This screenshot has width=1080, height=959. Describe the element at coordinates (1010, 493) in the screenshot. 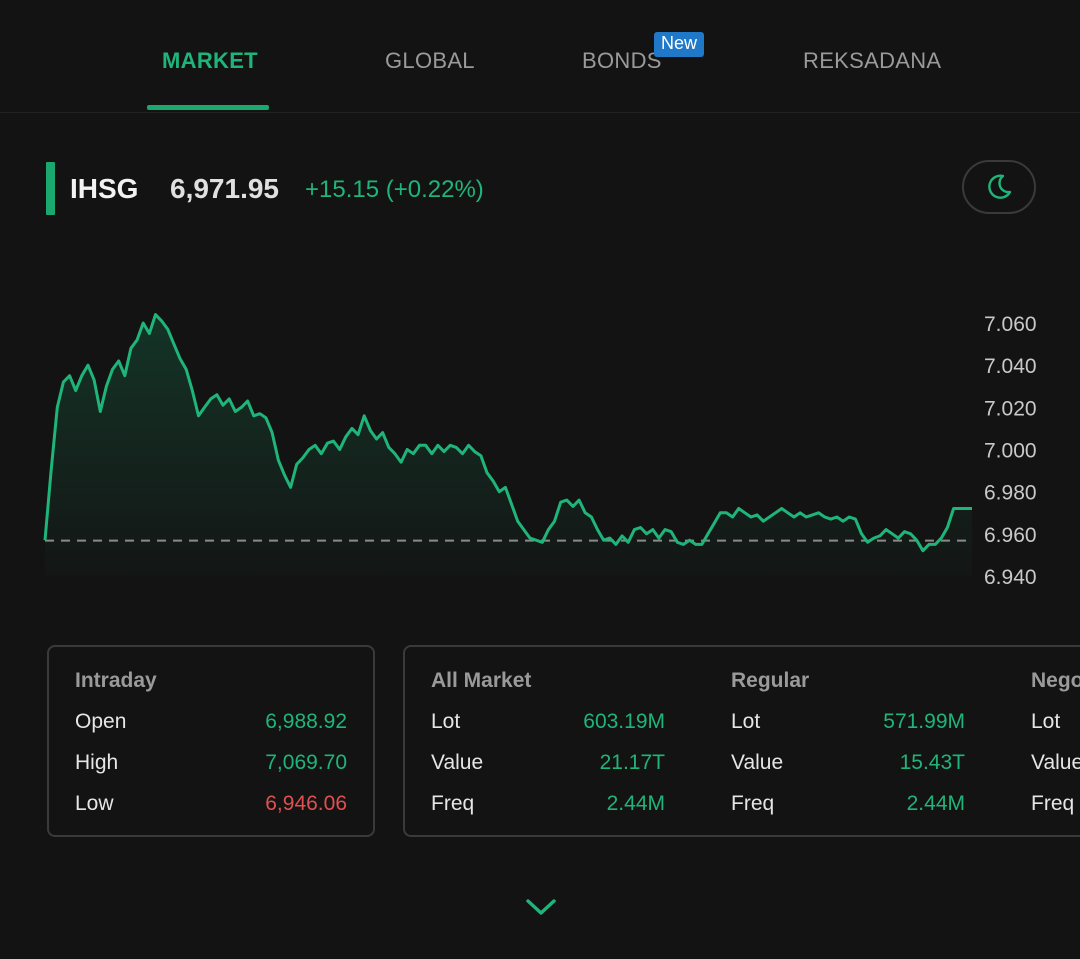

I see `y-tick-label: 6.980` at that location.